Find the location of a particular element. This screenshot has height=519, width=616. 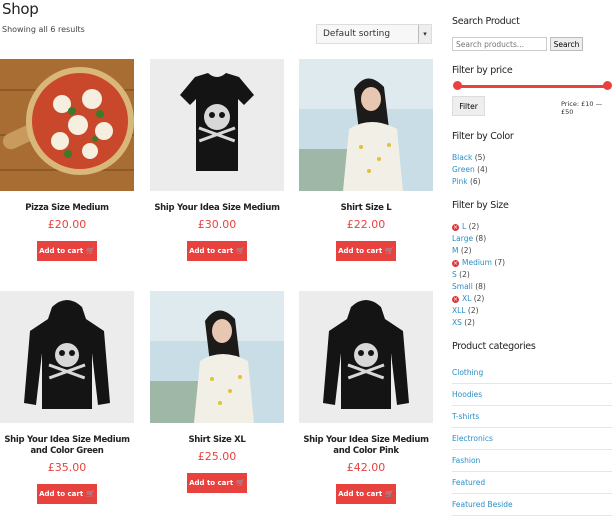

search-button: Search is located at coordinates (566, 44).